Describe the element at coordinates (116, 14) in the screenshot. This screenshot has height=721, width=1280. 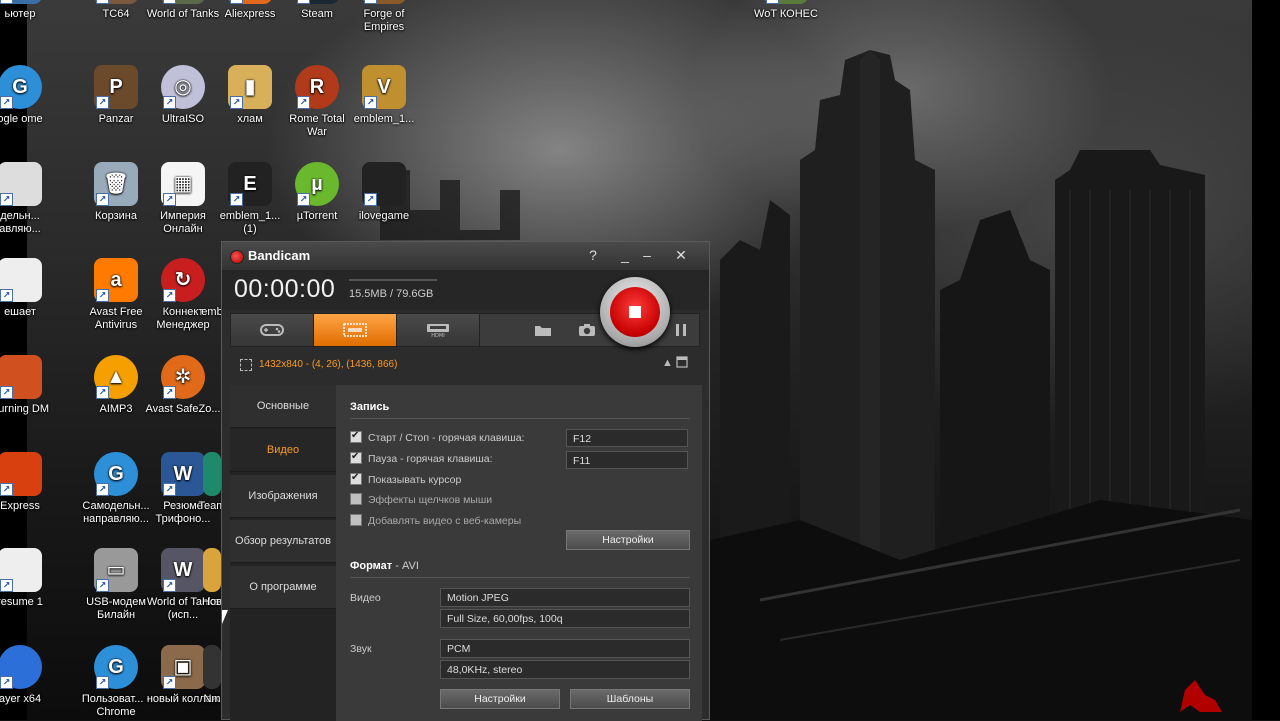
I see `desktop-icon-label: TC64` at that location.